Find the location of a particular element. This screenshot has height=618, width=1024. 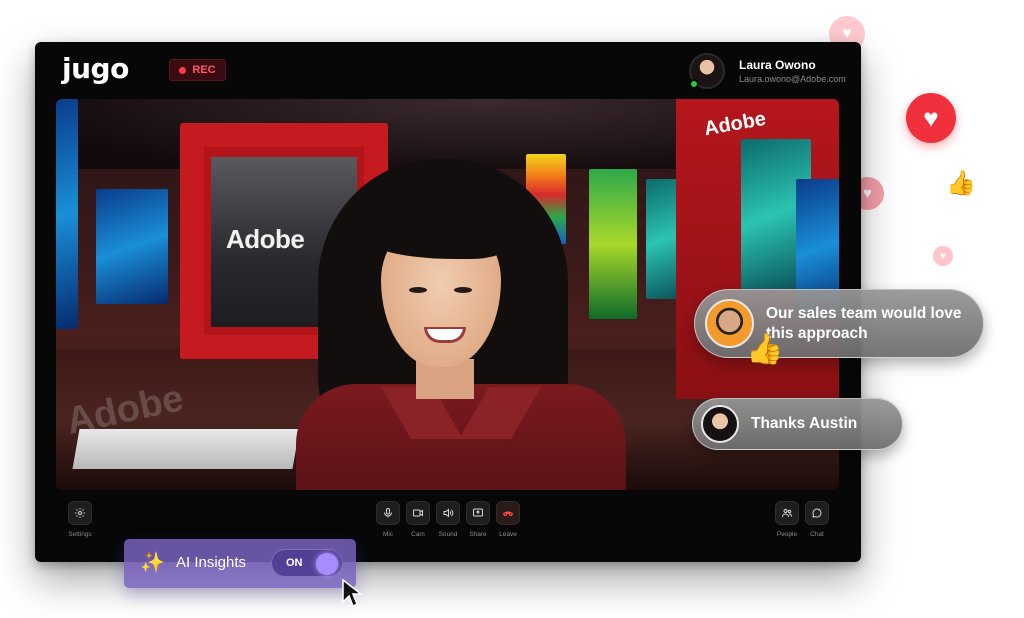

chat-button is located at coordinates (817, 513).